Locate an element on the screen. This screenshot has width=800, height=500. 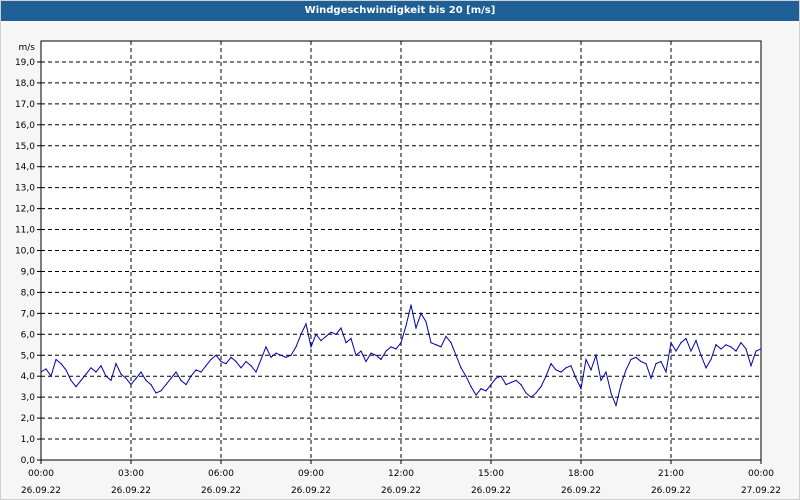
x-tick-time-label: 09:00 is located at coordinates (311, 474).